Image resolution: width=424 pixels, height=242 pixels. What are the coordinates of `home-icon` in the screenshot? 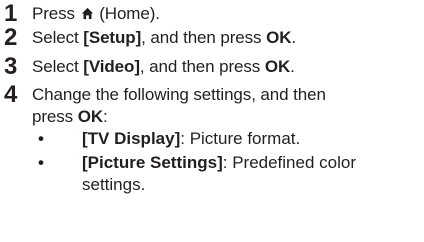 It's located at (87, 13).